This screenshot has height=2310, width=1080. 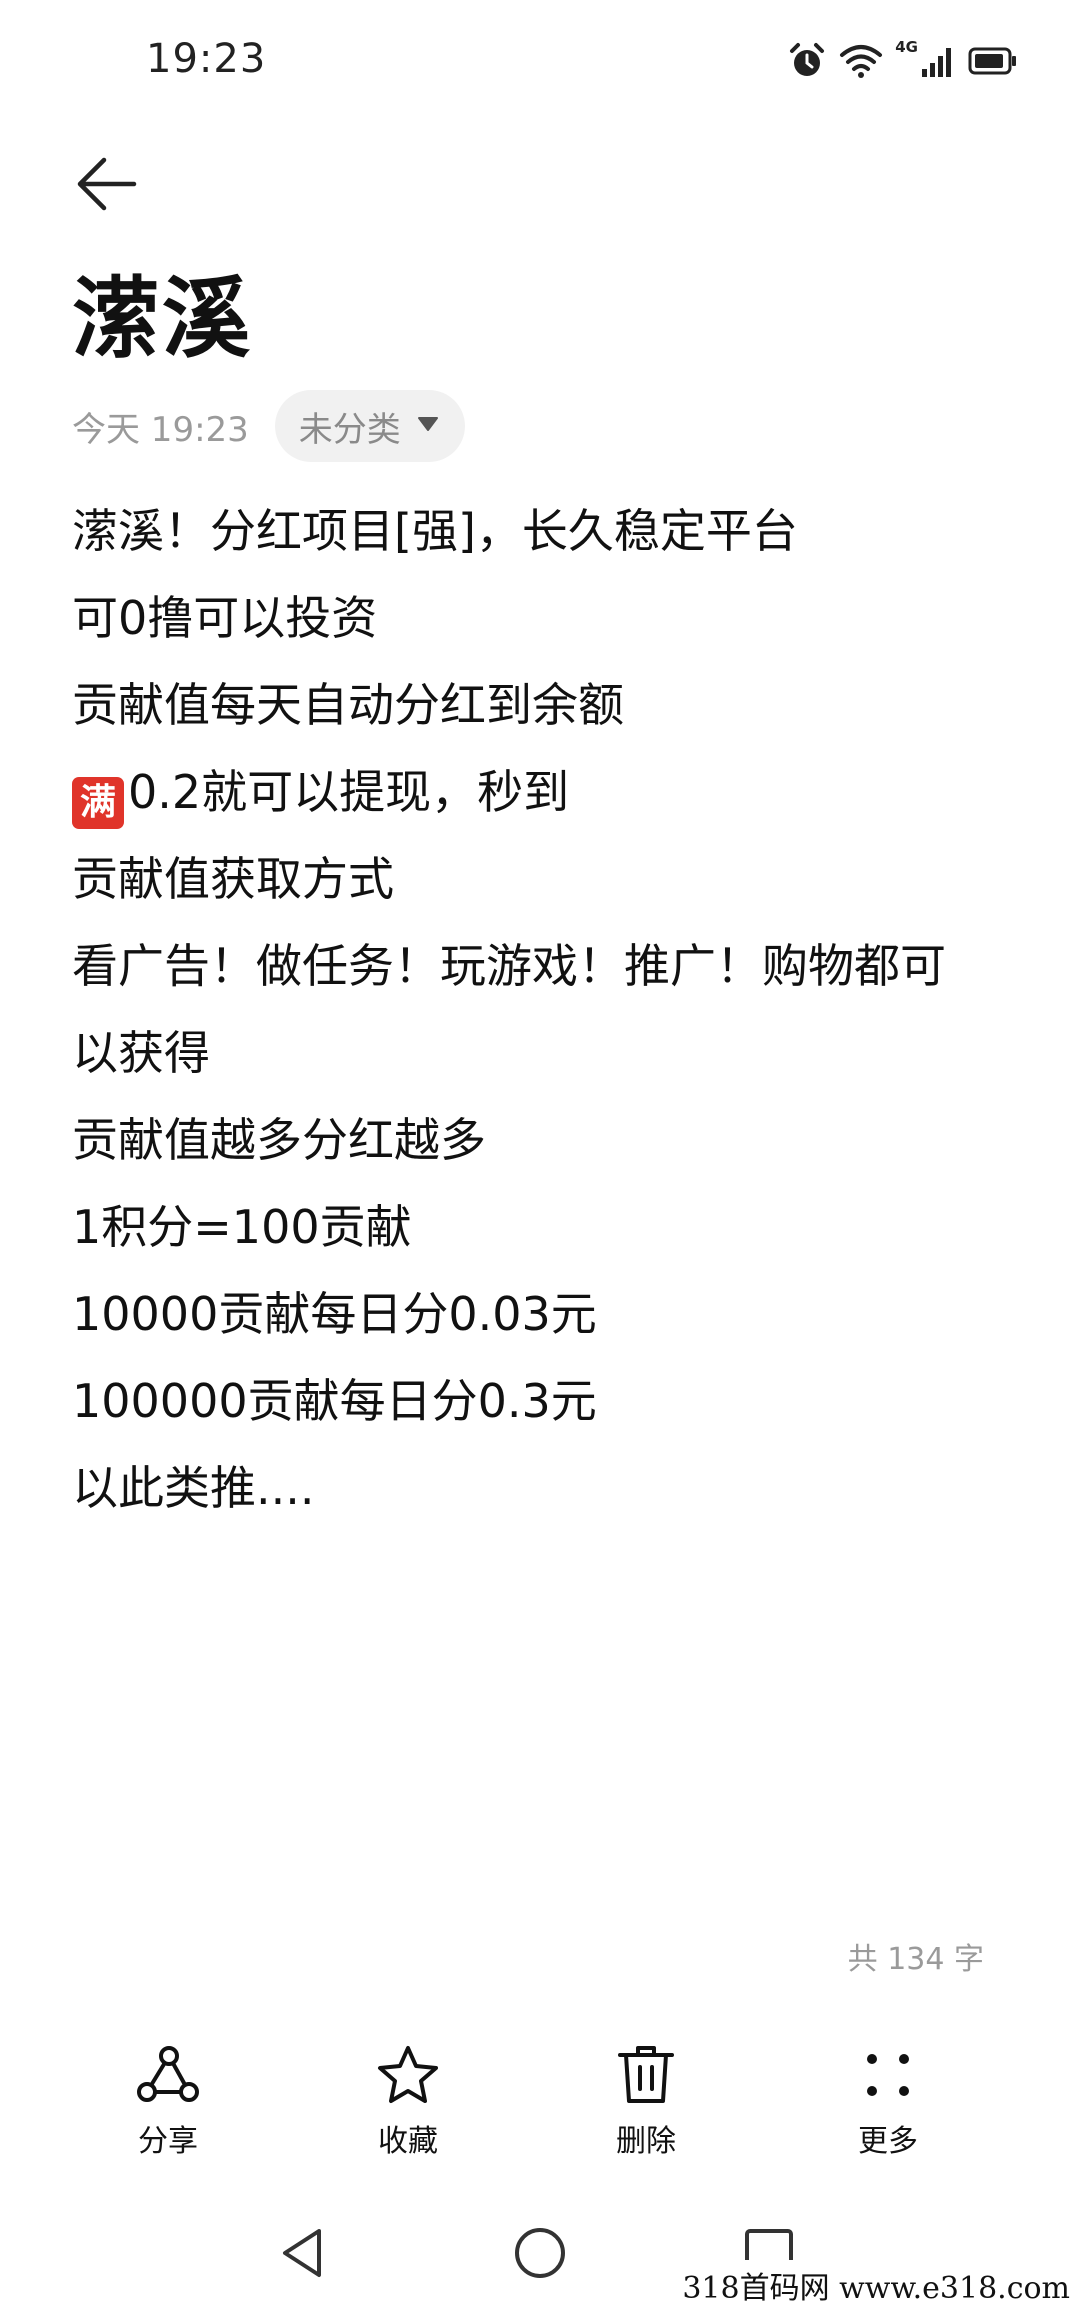 I want to click on more-dots-icon, so click(x=888, y=2075).